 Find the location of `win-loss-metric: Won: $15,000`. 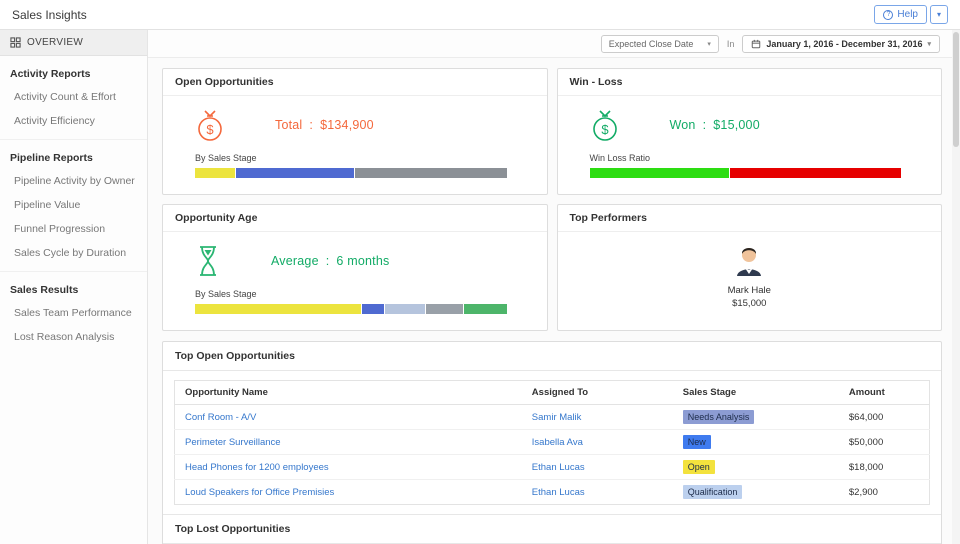

win-loss-metric: Won: $15,000 is located at coordinates (714, 125).